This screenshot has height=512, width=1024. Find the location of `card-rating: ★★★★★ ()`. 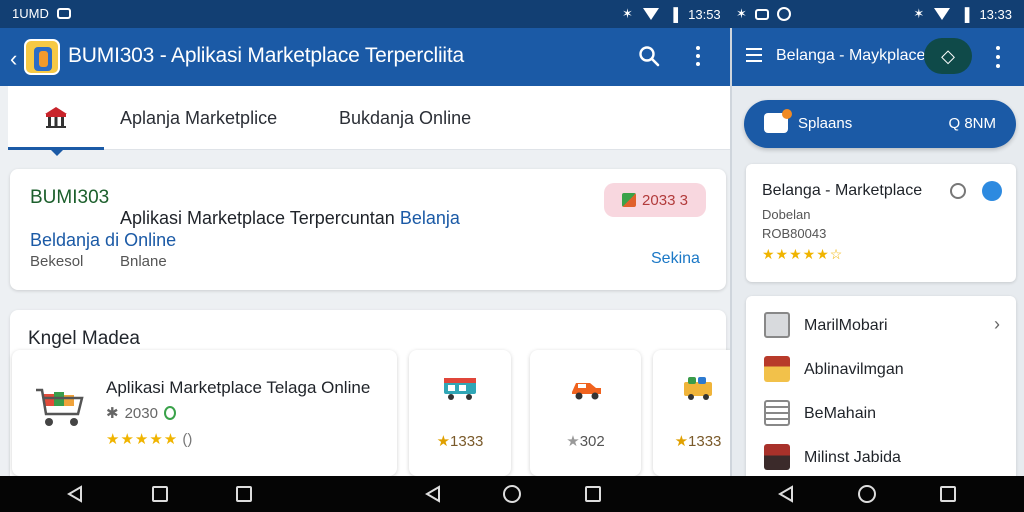

card-rating: ★★★★★ () is located at coordinates (149, 439).